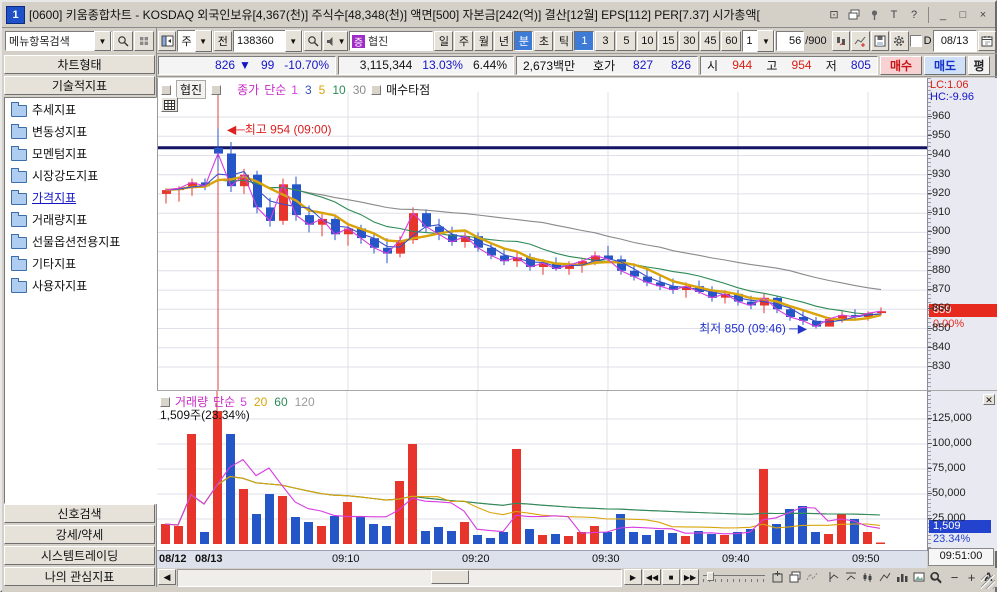 The height and width of the screenshot is (592, 997). What do you see at coordinates (915, 41) in the screenshot?
I see `checkbox-box` at bounding box center [915, 41].